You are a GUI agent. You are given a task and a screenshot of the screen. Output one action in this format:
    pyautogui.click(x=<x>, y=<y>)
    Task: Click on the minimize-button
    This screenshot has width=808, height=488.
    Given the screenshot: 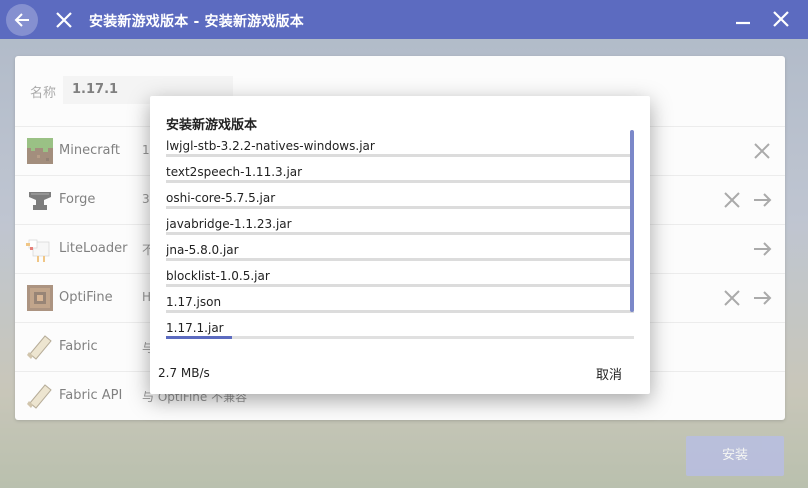 What is the action you would take?
    pyautogui.click(x=743, y=19)
    